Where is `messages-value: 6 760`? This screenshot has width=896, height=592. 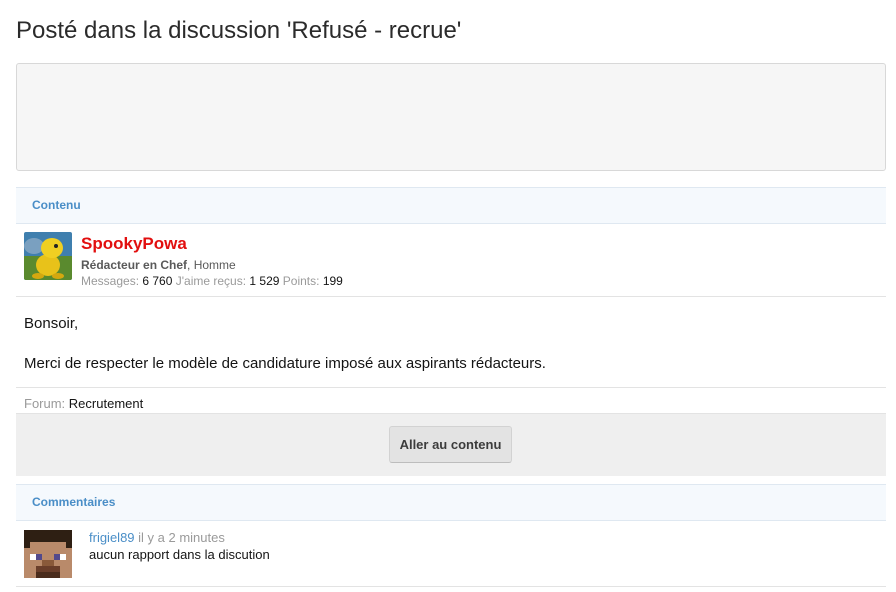
messages-value: 6 760 is located at coordinates (157, 281).